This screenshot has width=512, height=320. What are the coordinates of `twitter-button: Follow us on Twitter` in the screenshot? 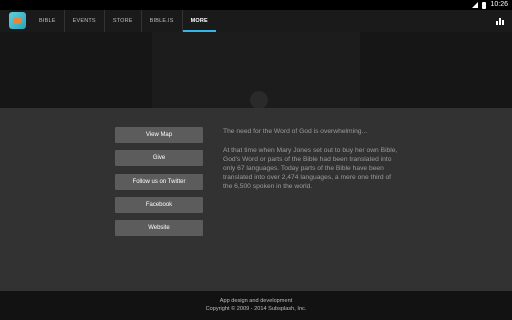 It's located at (159, 182).